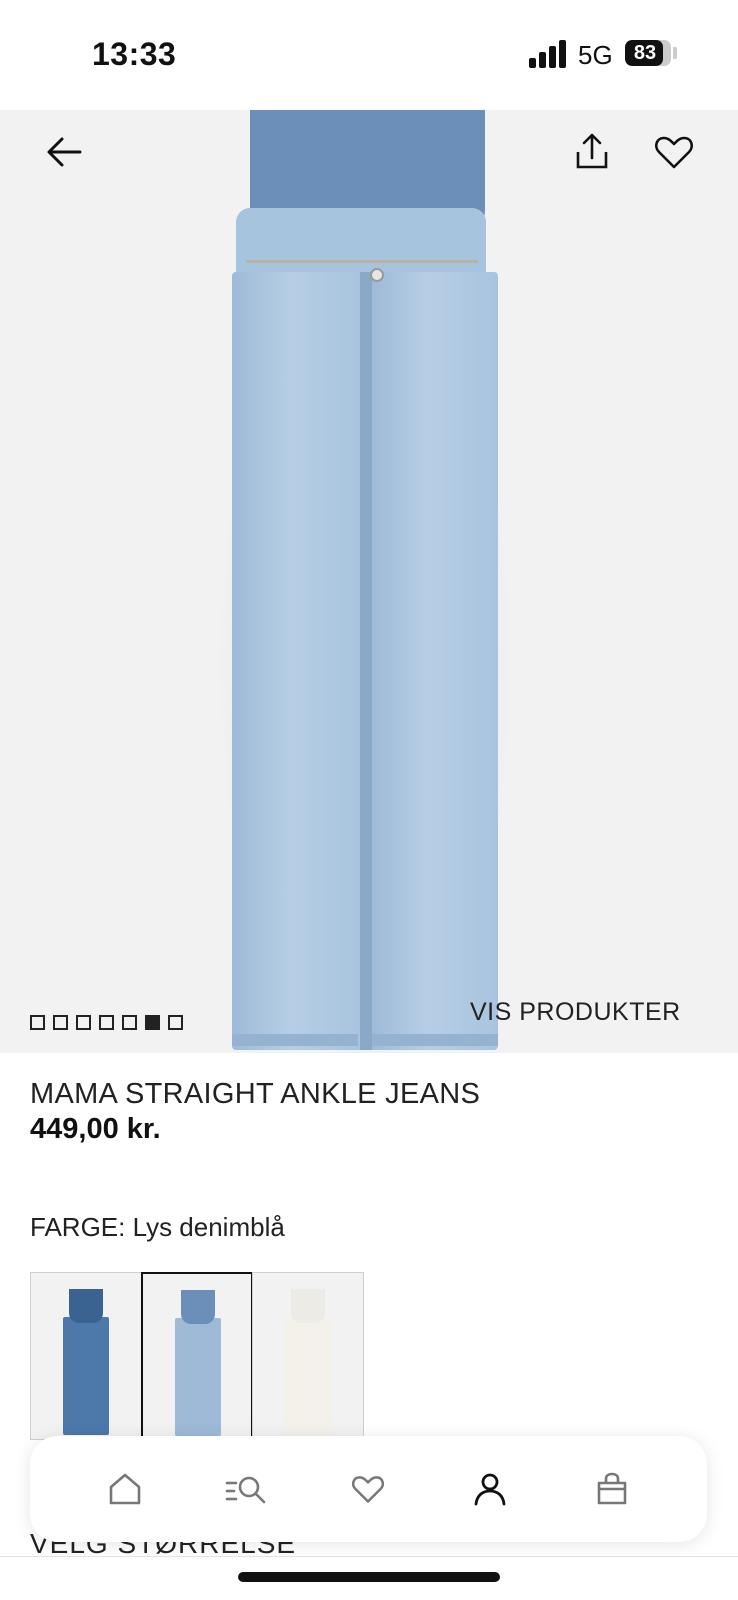 This screenshot has height=1600, width=738. I want to click on jeans-left-leg, so click(296, 661).